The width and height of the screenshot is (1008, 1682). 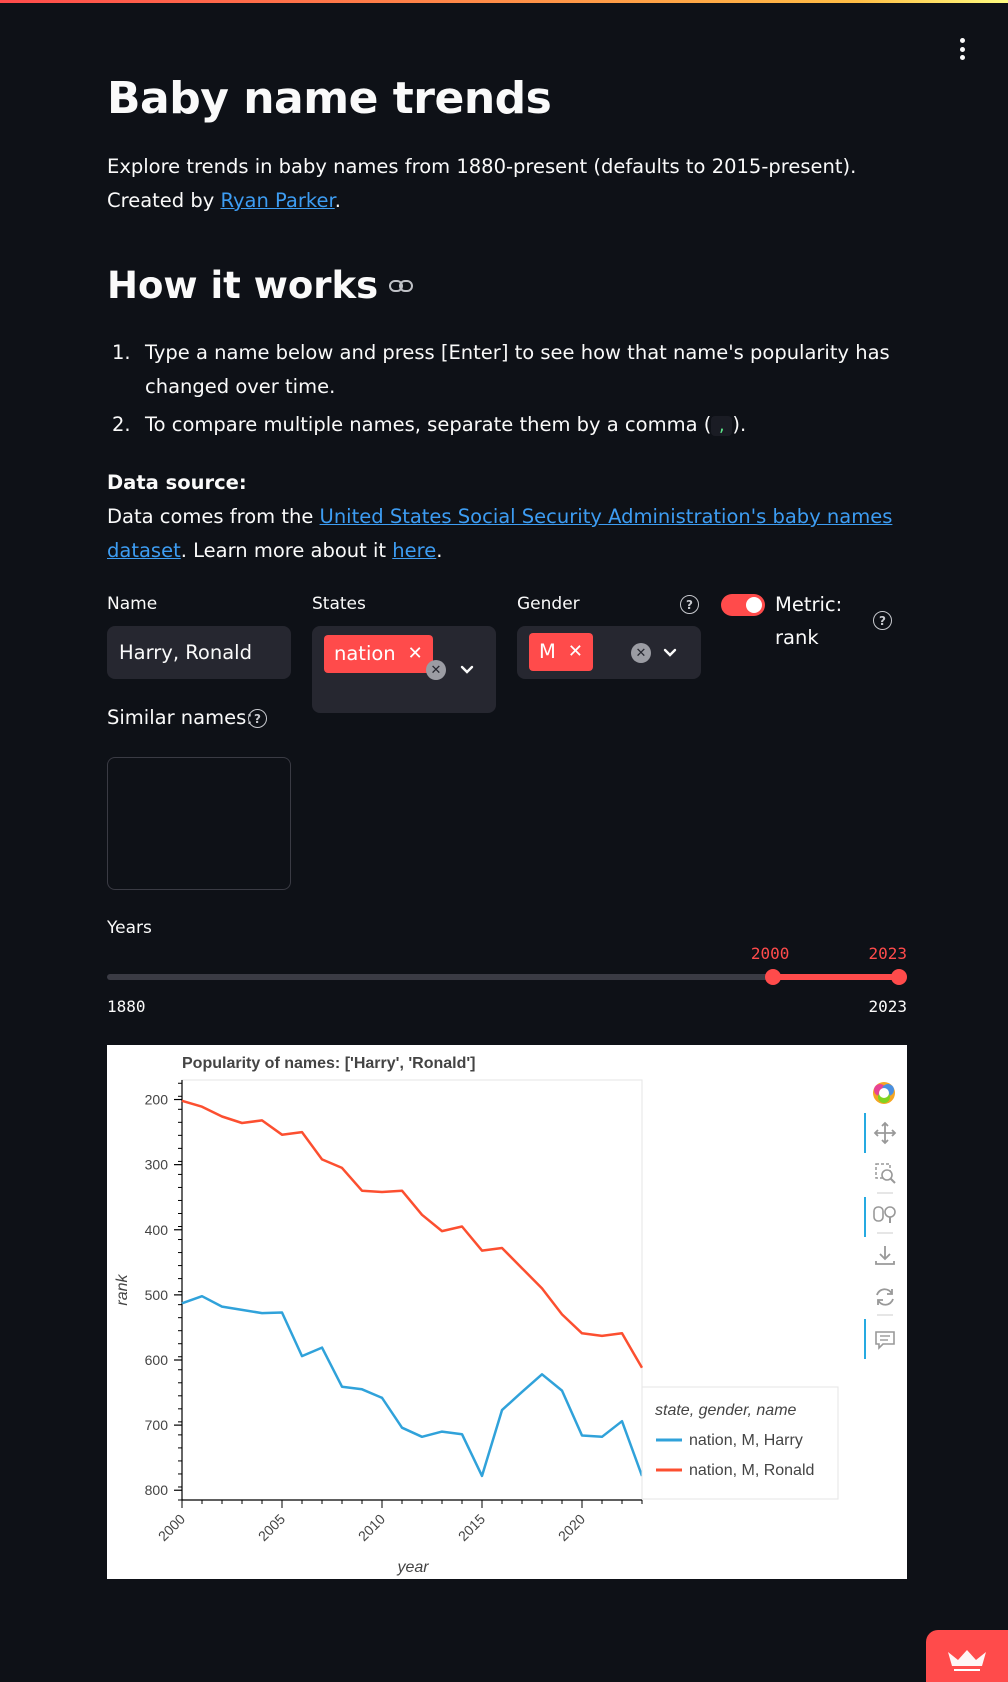 What do you see at coordinates (571, 1527) in the screenshot?
I see `x-tick-label: 2020` at bounding box center [571, 1527].